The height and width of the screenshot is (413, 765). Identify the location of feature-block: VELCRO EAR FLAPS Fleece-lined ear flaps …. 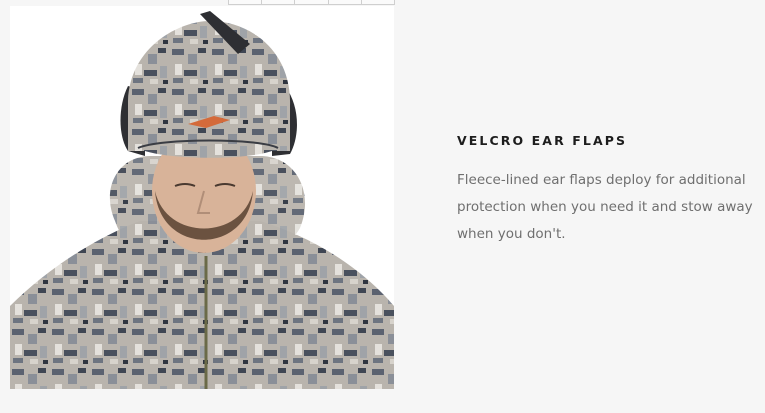
(607, 190).